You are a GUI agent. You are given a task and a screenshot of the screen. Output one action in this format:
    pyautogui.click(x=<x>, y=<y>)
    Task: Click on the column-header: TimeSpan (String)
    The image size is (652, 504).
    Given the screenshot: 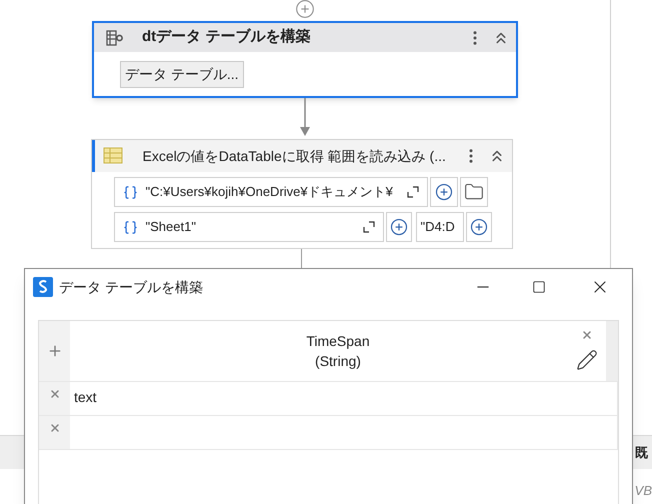 What is the action you would take?
    pyautogui.click(x=338, y=351)
    